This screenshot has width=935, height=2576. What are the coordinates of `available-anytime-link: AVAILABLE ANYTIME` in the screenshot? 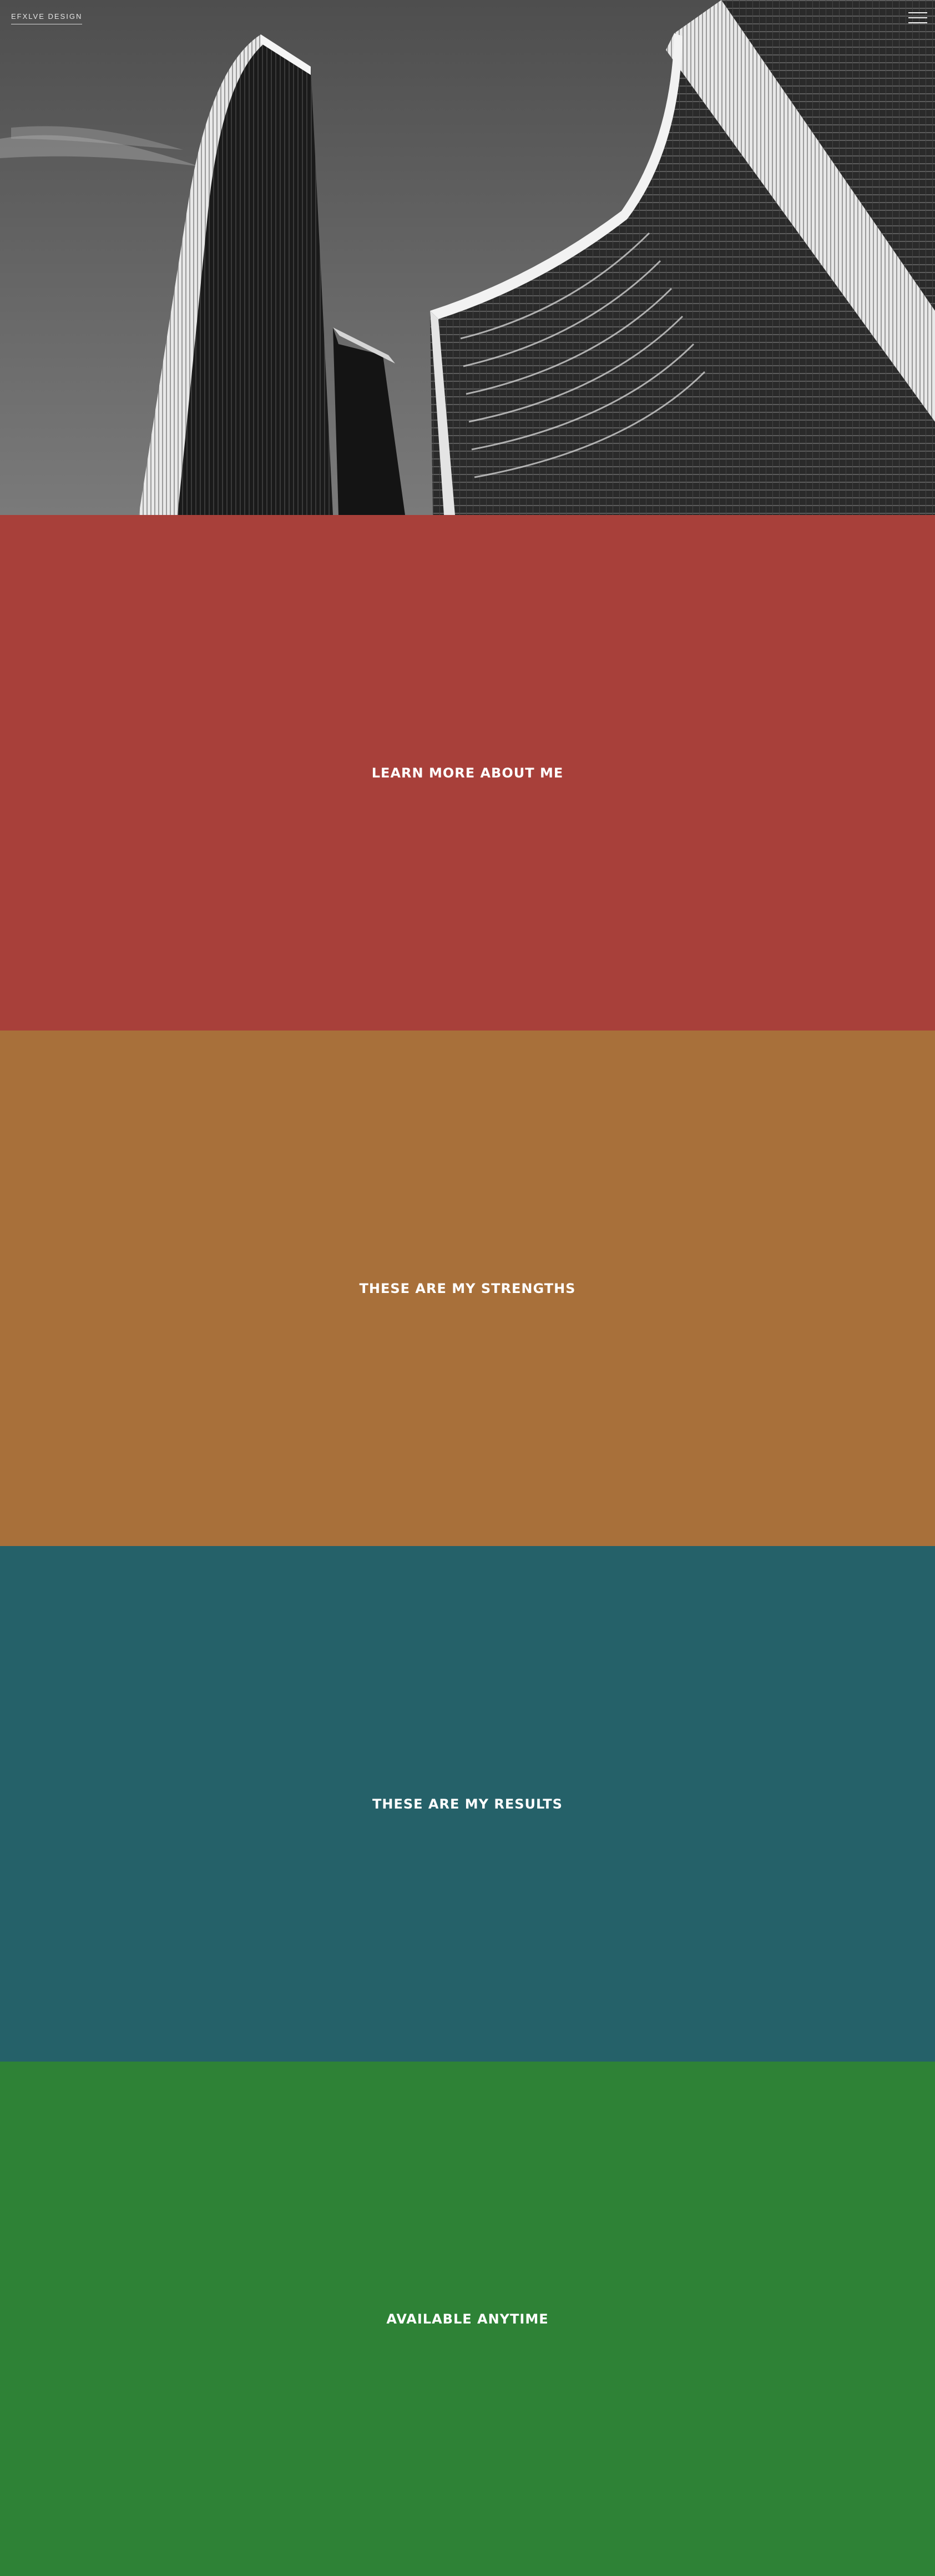 It's located at (467, 2319).